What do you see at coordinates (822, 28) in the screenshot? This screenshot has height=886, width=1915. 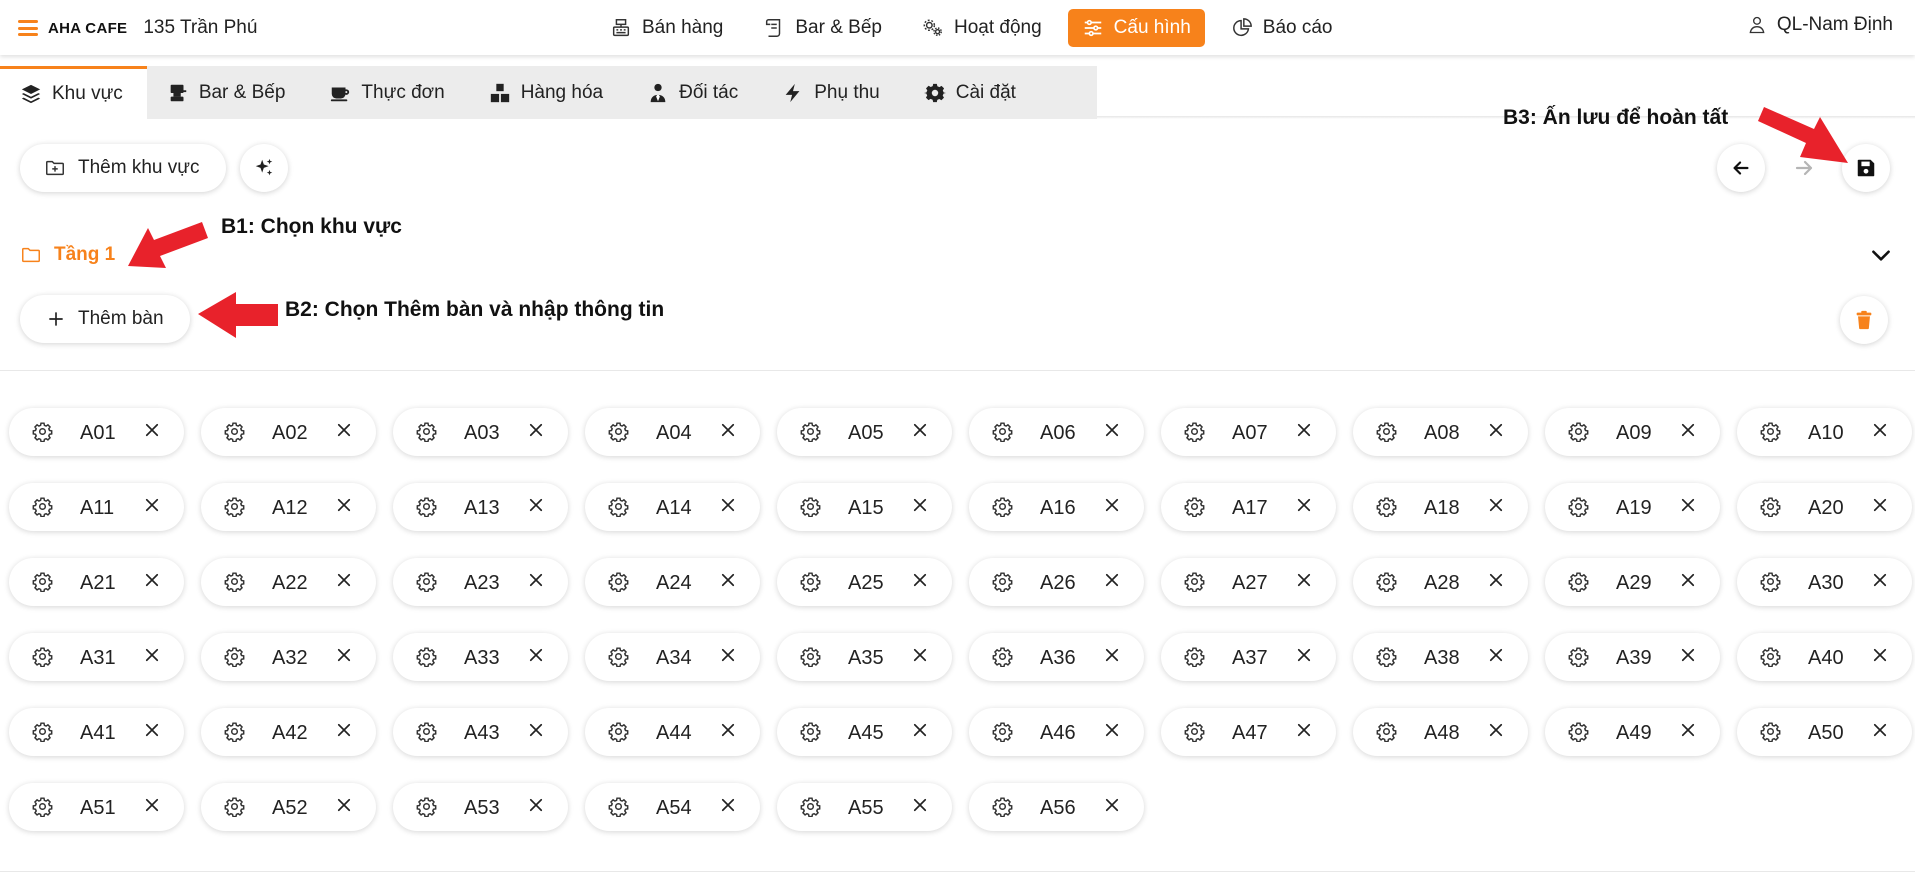 I see `nav-bar-bep: Bar & Bếp` at bounding box center [822, 28].